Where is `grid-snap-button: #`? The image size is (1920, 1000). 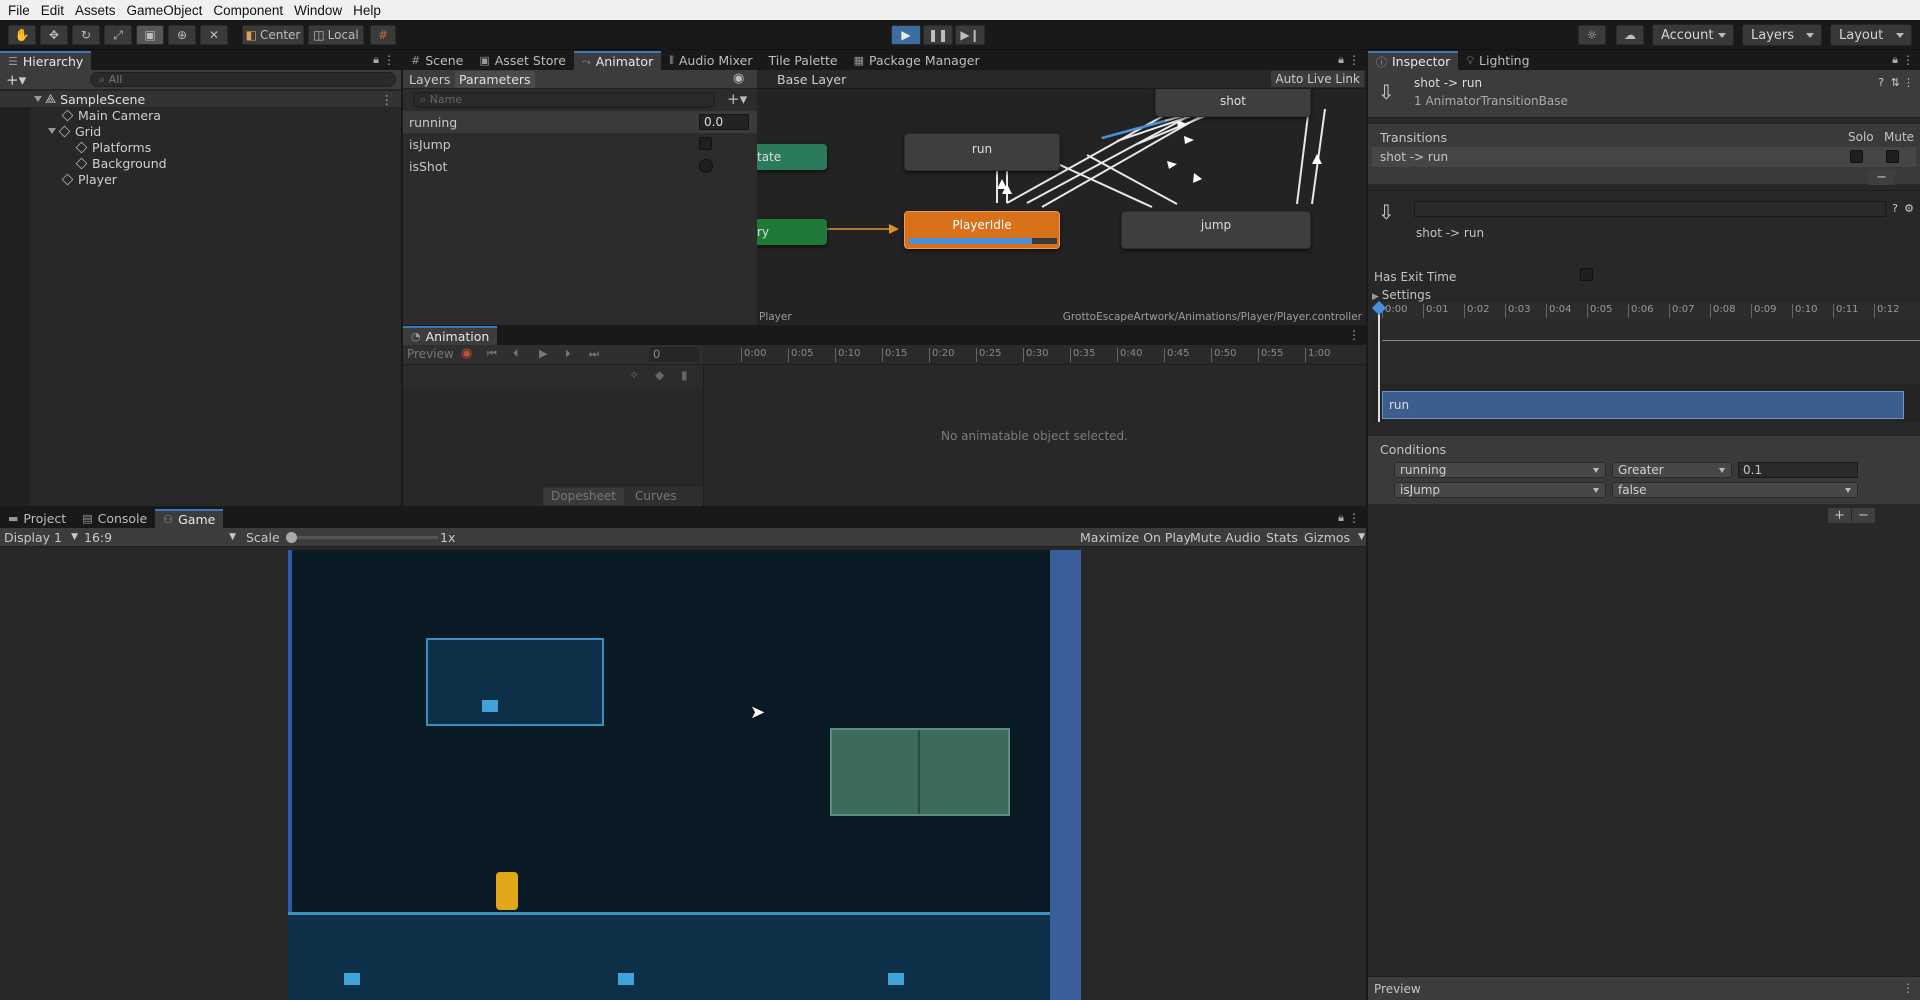 grid-snap-button: # is located at coordinates (383, 35).